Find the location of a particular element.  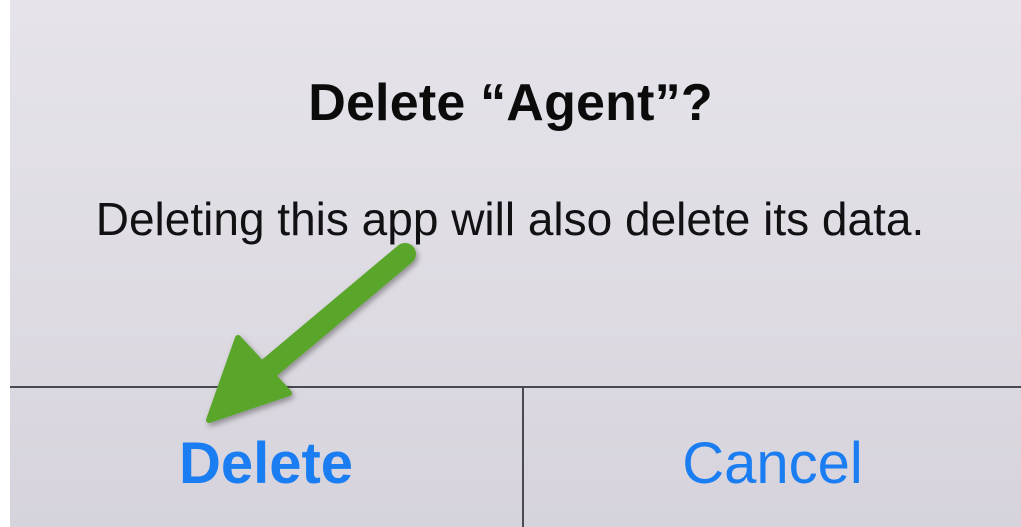

delete-button: Delete is located at coordinates (266, 457).